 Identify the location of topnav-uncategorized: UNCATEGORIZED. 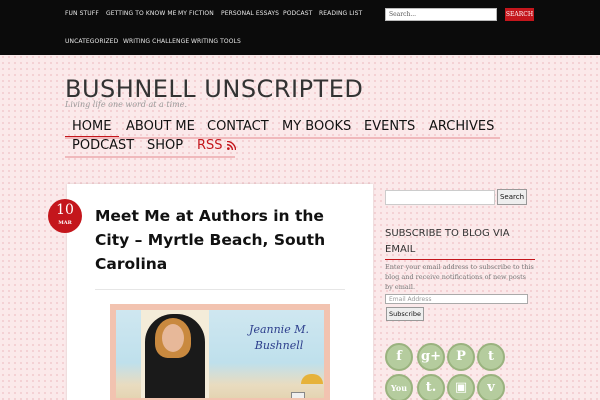
(91, 41).